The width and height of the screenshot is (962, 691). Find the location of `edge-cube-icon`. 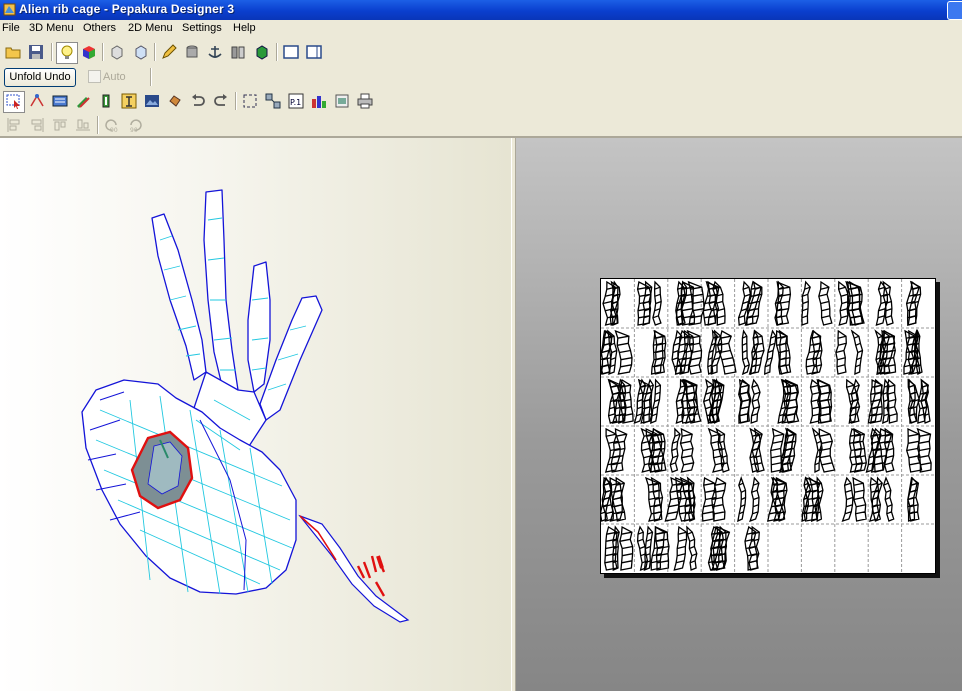

edge-cube-icon is located at coordinates (262, 52).